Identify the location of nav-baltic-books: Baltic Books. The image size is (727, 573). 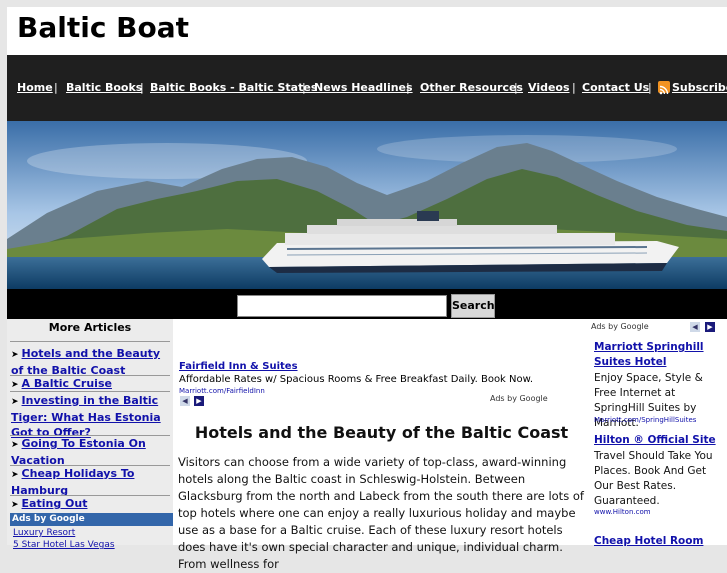
(104, 87).